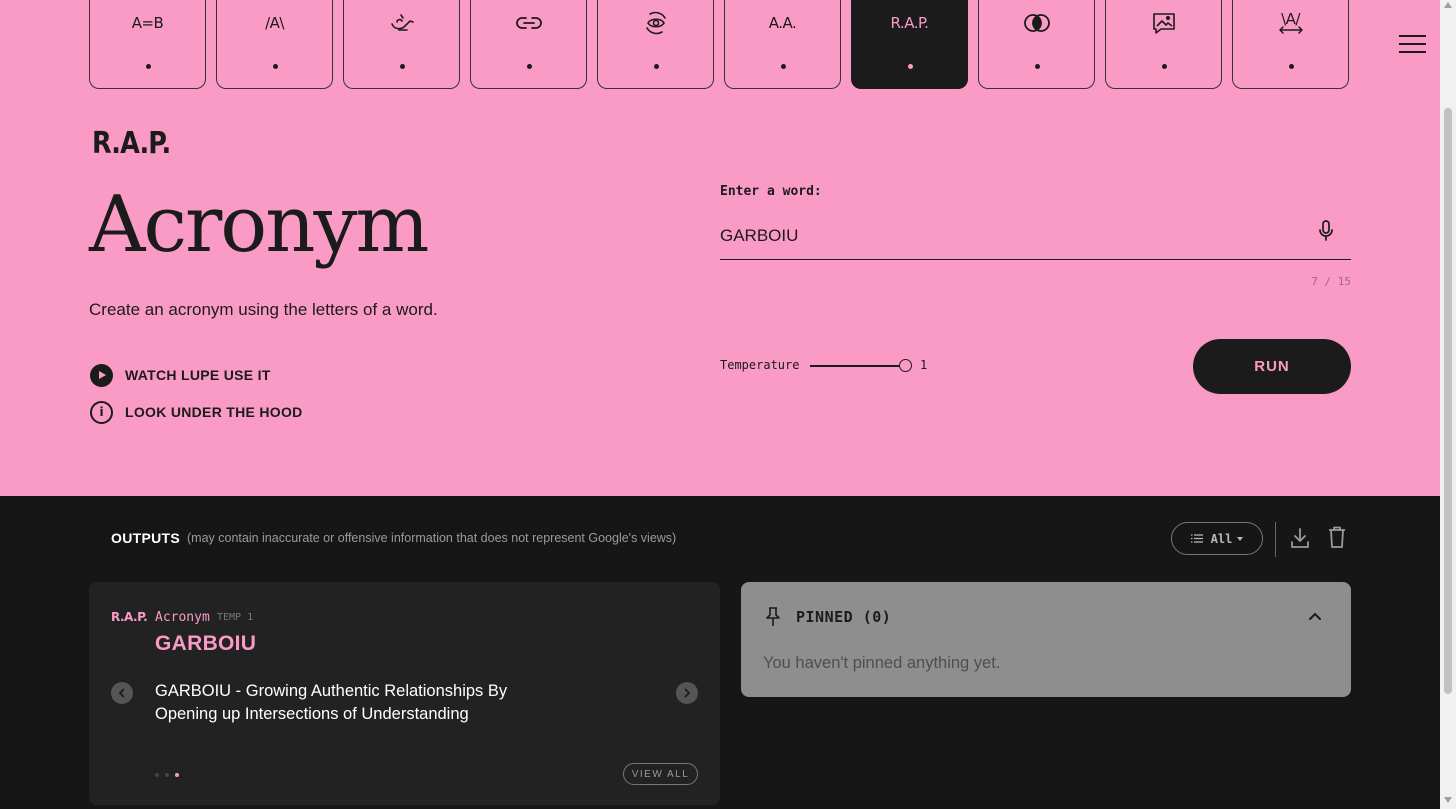  I want to click on view-all-button: VIEW ALL, so click(660, 774).